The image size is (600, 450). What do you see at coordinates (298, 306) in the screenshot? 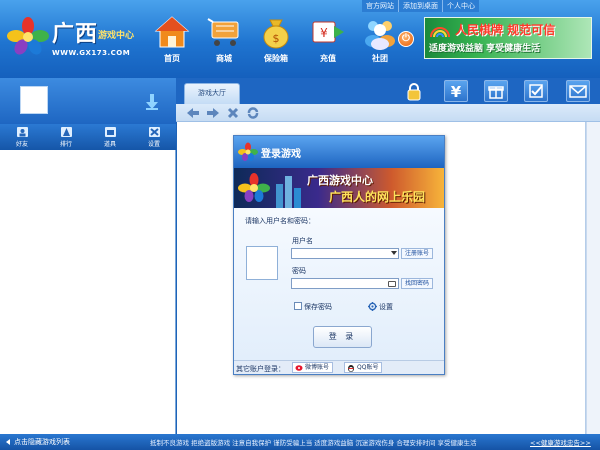
I see `remember-password-checkbox` at bounding box center [298, 306].